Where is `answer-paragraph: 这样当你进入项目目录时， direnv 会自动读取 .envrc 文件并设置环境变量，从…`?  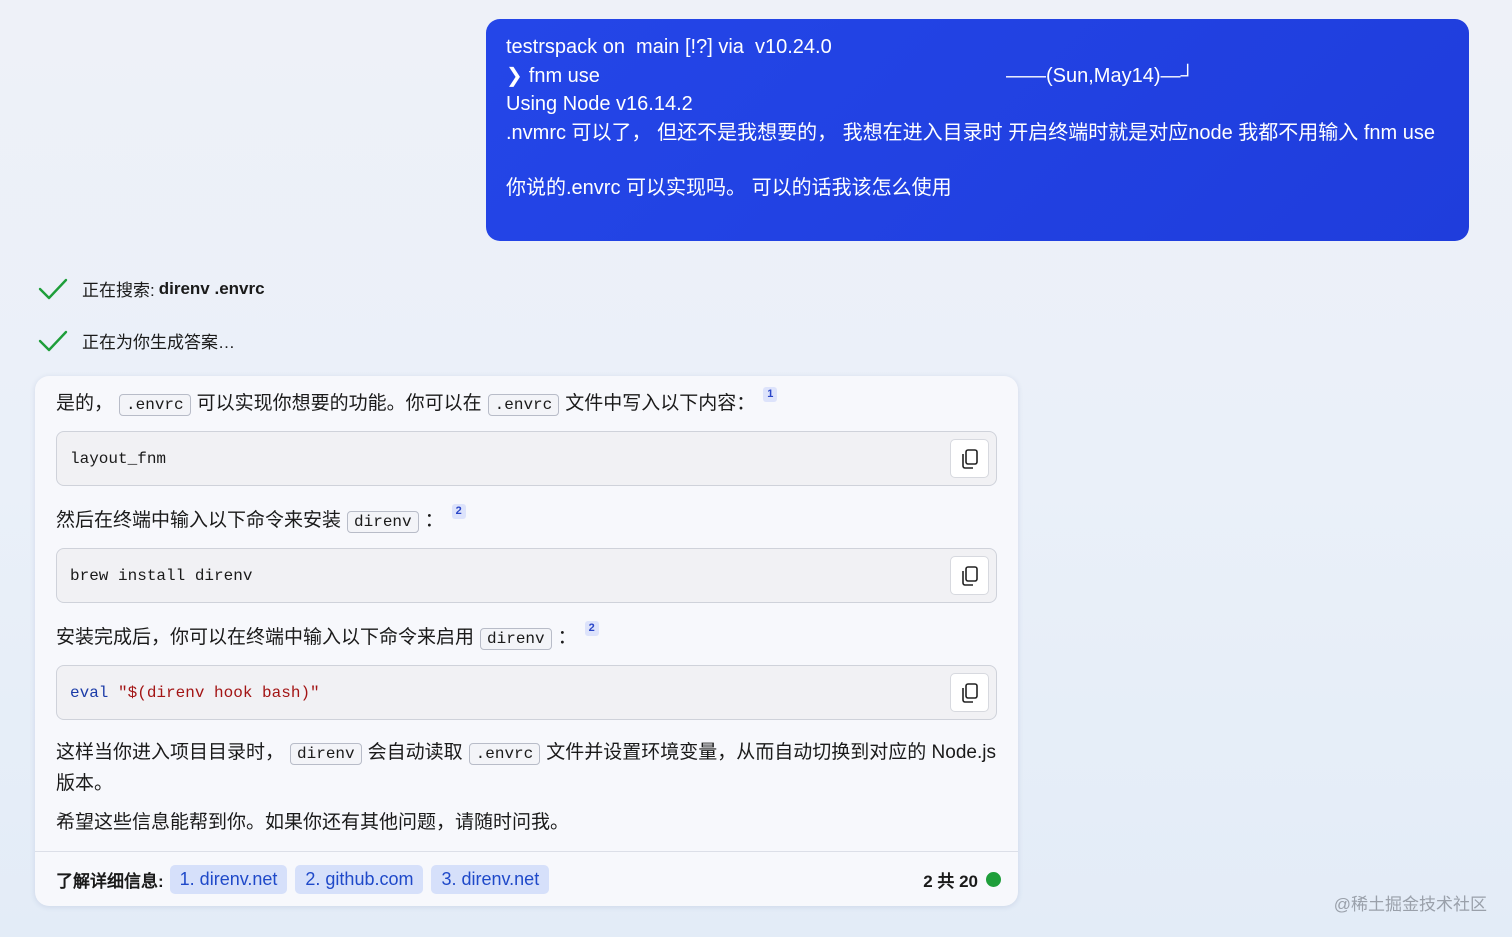 answer-paragraph: 这样当你进入项目目录时， direnv 会自动读取 .envrc 文件并设置环境变量，从… is located at coordinates (526, 768).